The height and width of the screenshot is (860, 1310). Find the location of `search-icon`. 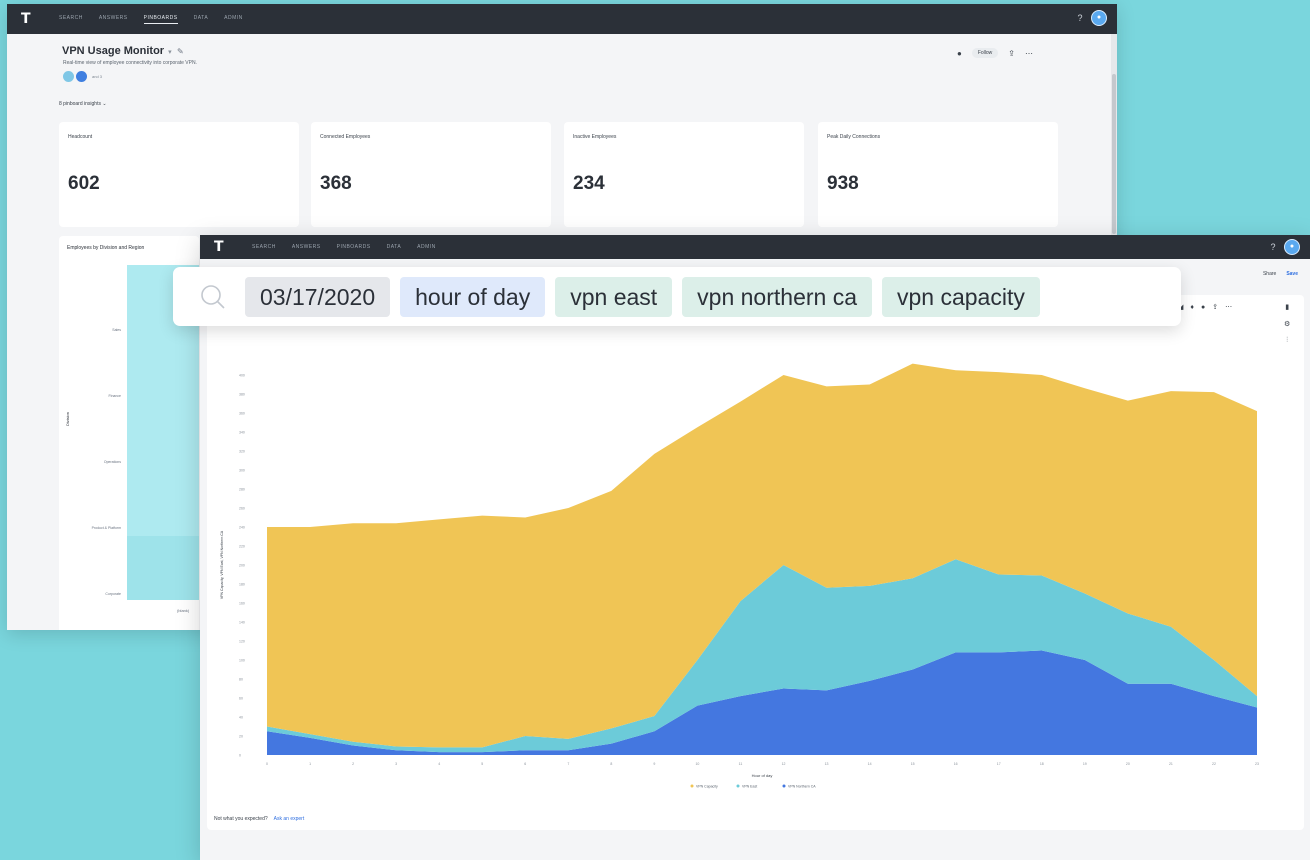

search-icon is located at coordinates (213, 297).